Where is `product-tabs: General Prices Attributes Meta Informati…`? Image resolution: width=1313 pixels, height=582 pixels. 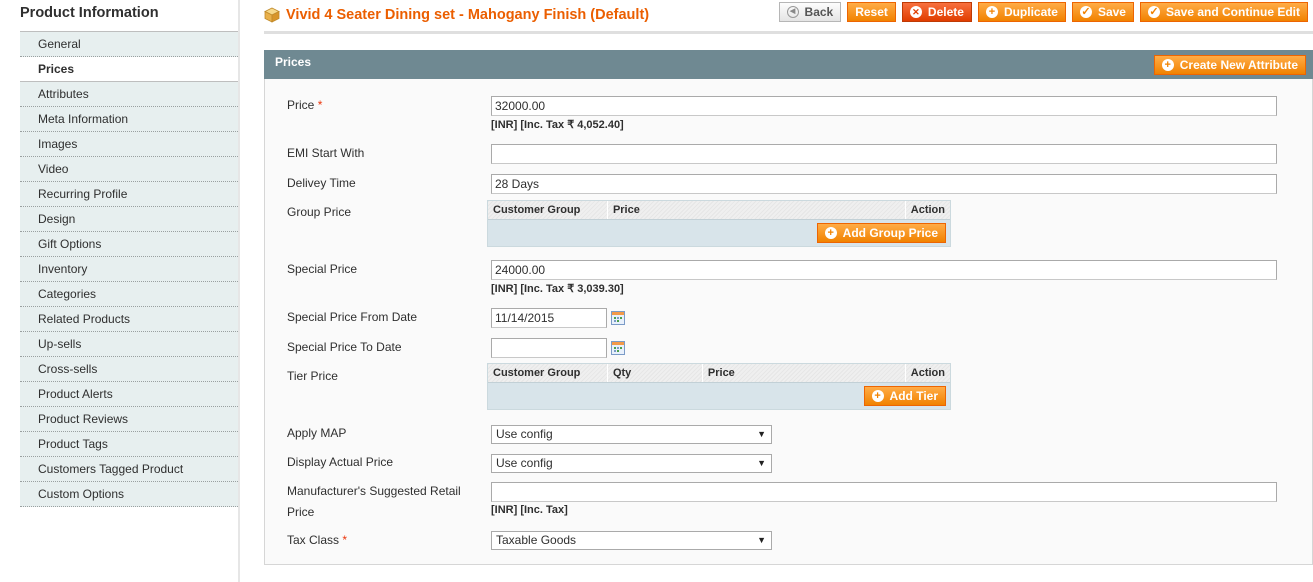 product-tabs: General Prices Attributes Meta Informati… is located at coordinates (130, 269).